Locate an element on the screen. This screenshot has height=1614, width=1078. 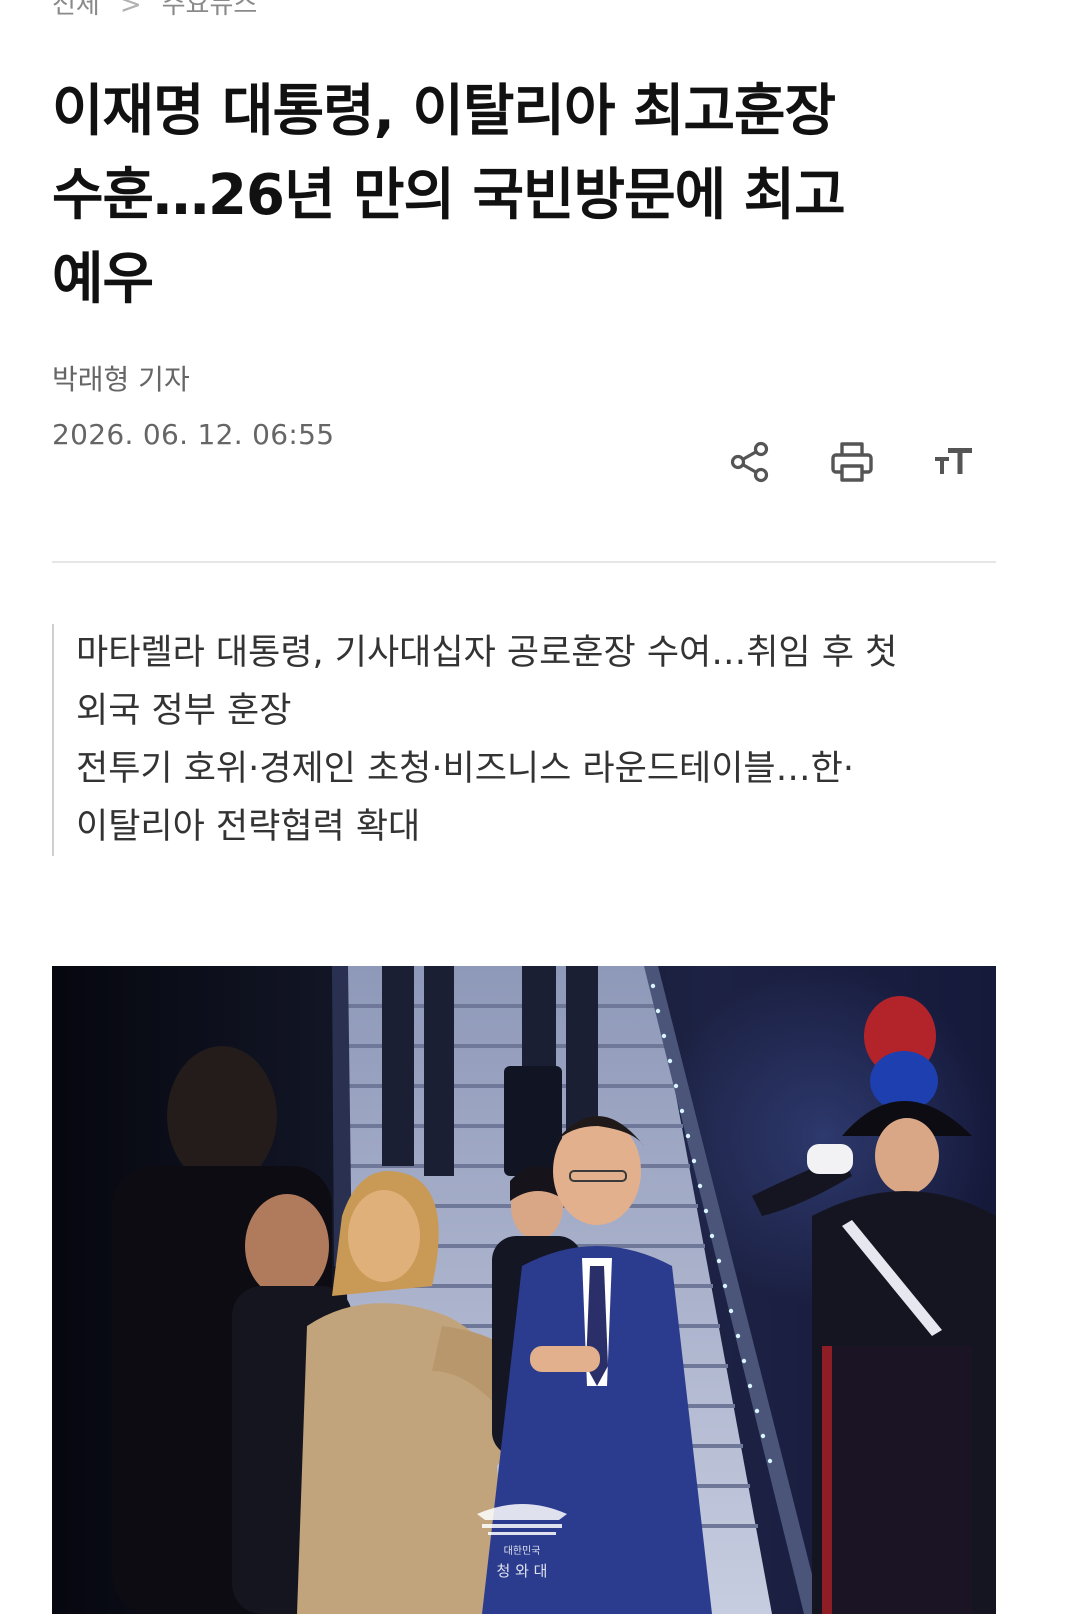
breadcrumb: 전체 > 주요뉴스 is located at coordinates (154, 10).